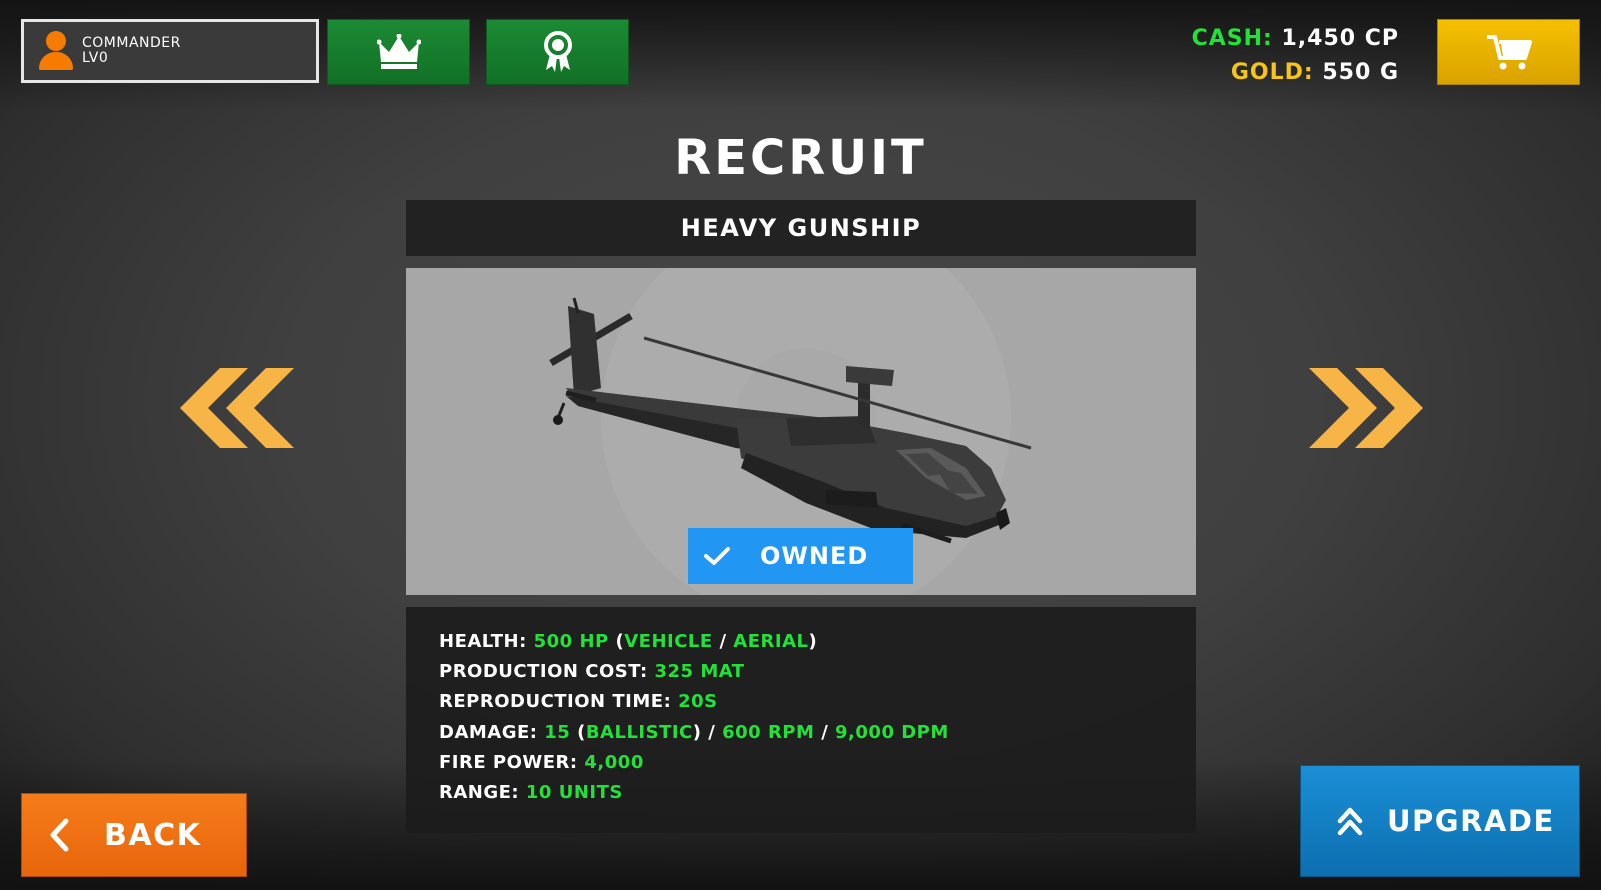 The width and height of the screenshot is (1601, 890). I want to click on crown-icon, so click(398, 51).